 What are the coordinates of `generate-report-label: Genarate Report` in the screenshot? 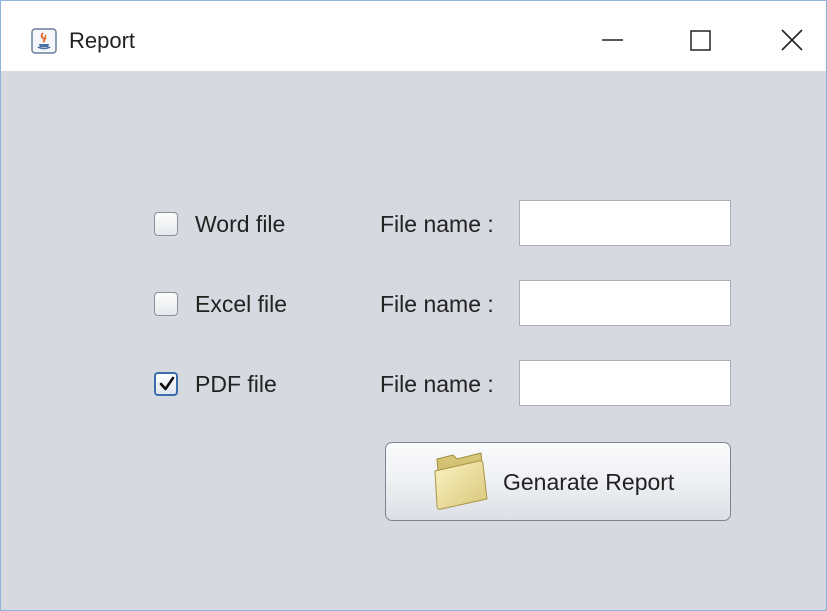 It's located at (589, 482).